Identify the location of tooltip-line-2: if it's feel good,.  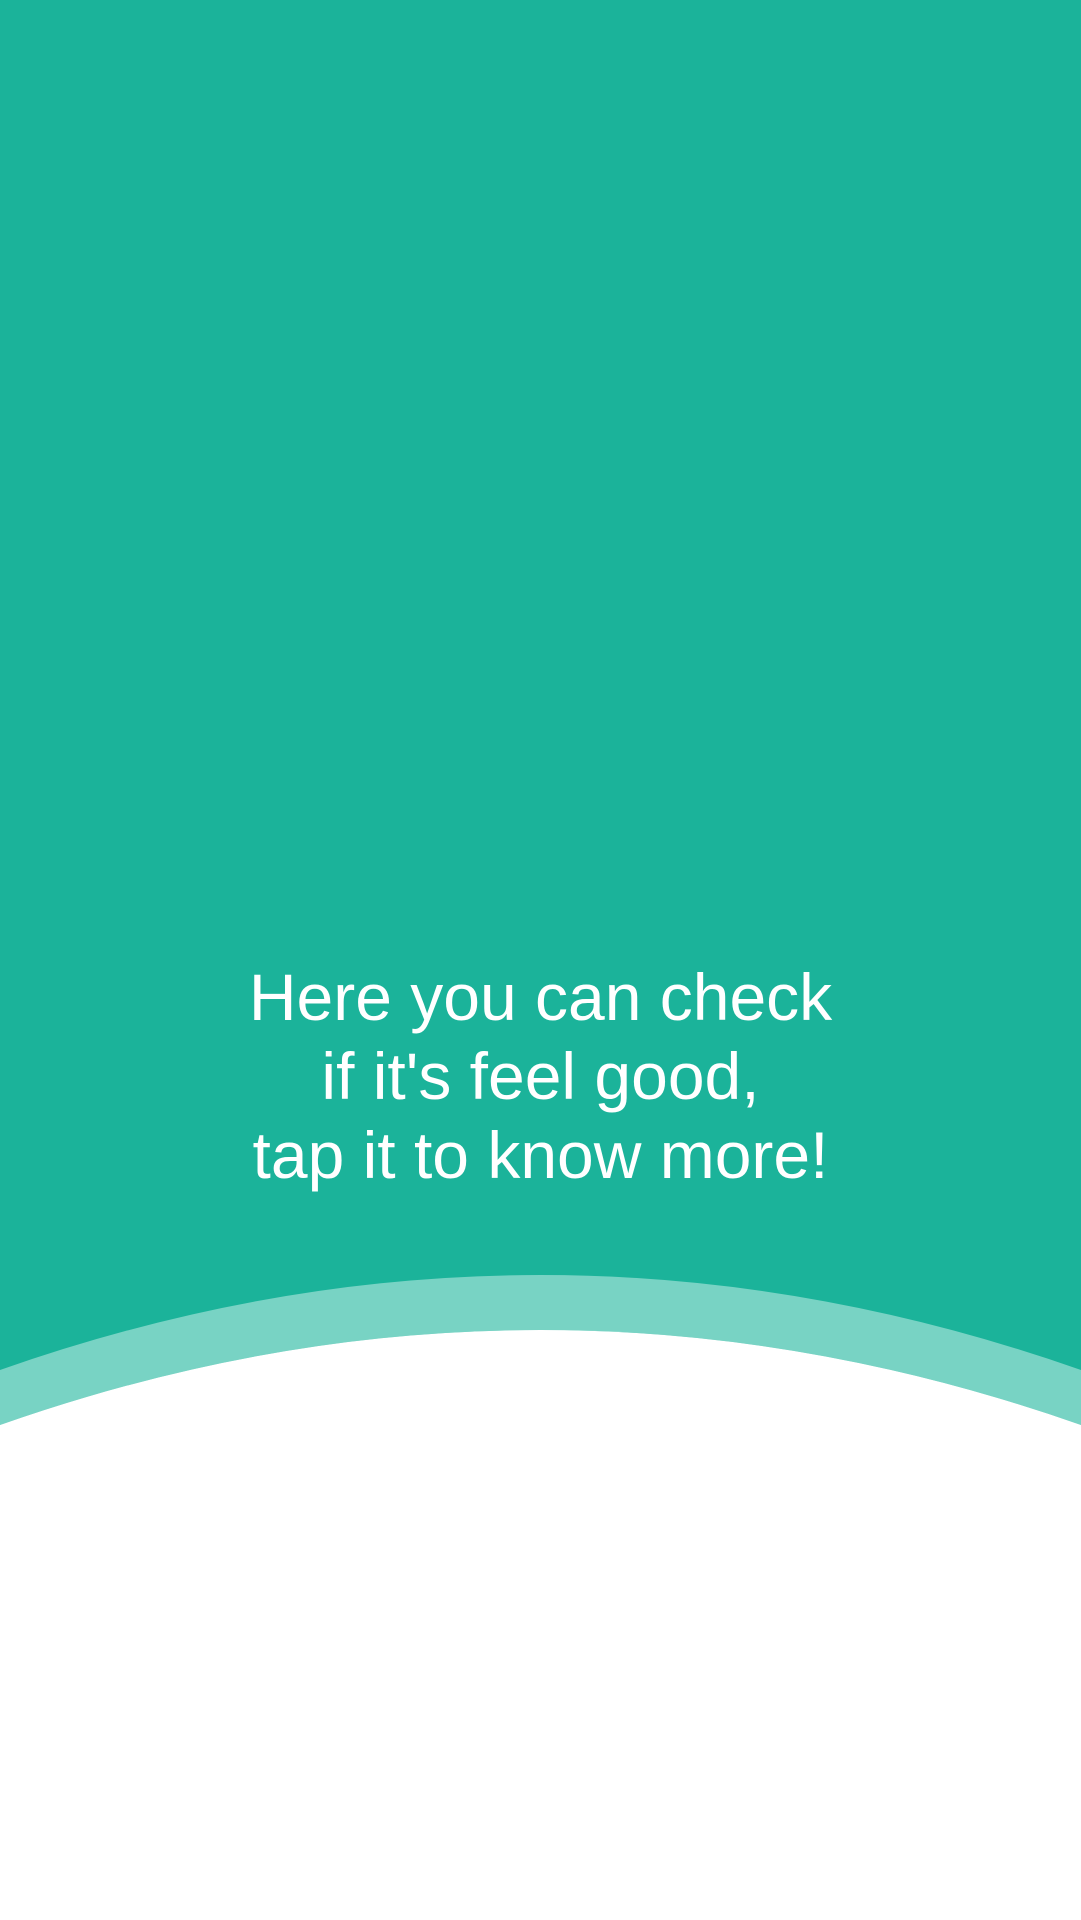
(540, 1076).